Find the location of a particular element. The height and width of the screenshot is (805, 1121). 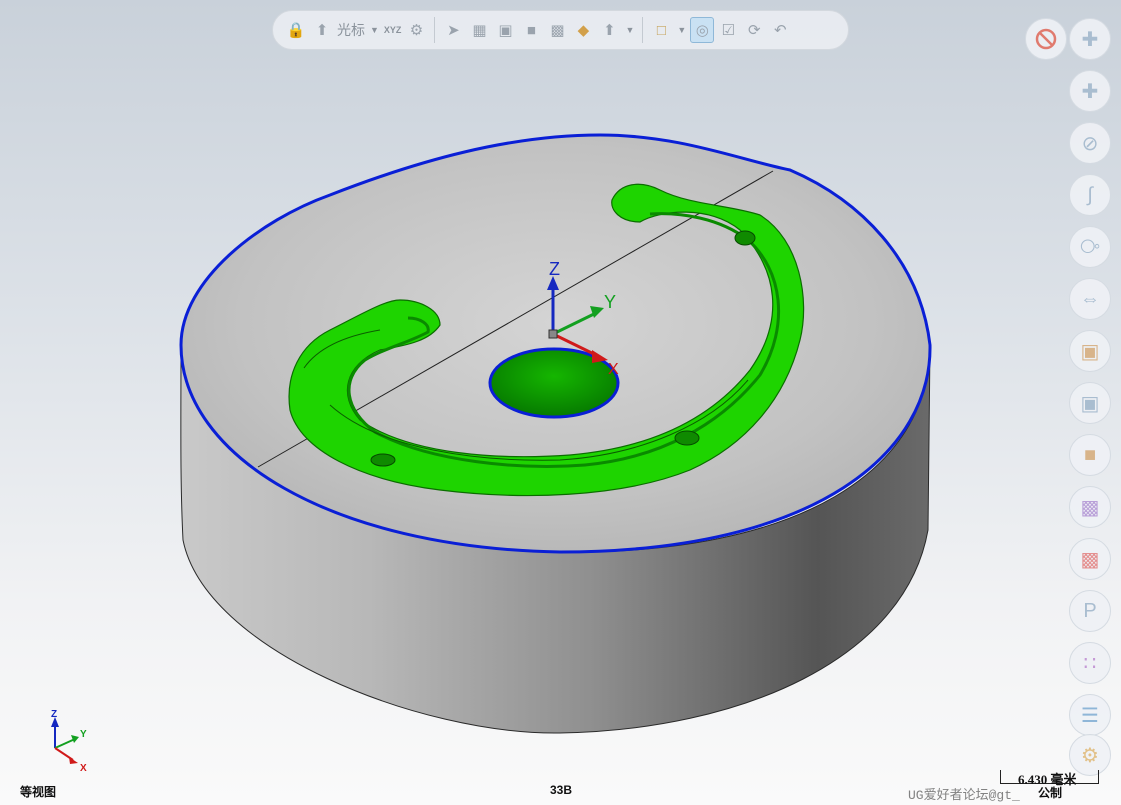

triad-z-label: Z is located at coordinates (54, 714).